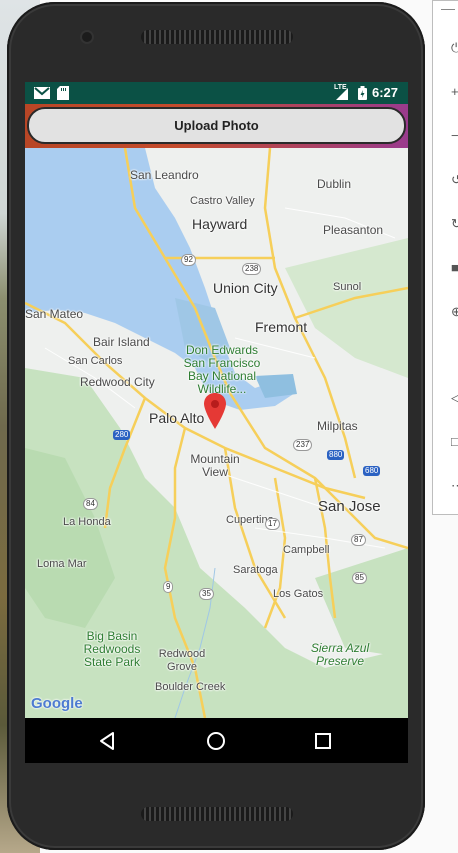 The width and height of the screenshot is (458, 853). Describe the element at coordinates (353, 230) in the screenshot. I see `map-label-pleasanton: Pleasanton` at that location.